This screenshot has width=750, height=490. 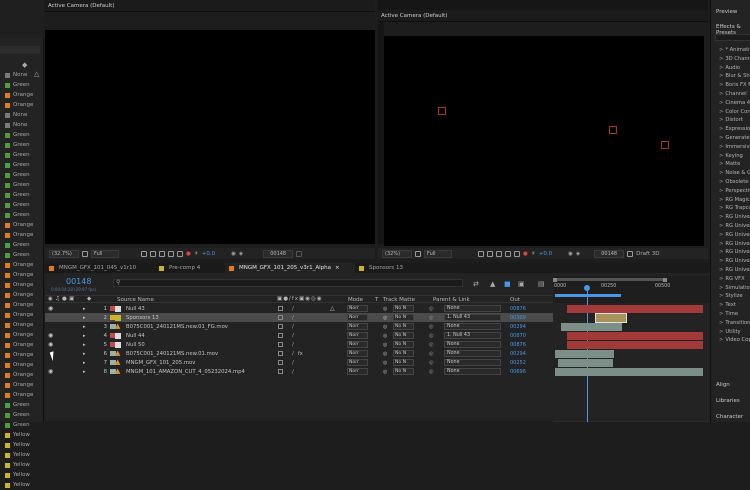 I want to click on exposure-value: +0.0, so click(x=208, y=254).